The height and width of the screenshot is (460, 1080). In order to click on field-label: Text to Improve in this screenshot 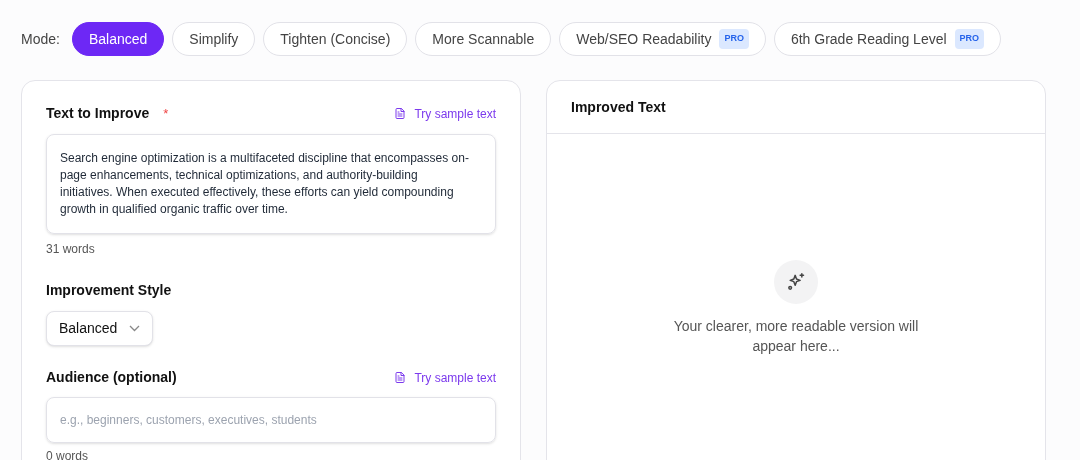, I will do `click(98, 113)`.